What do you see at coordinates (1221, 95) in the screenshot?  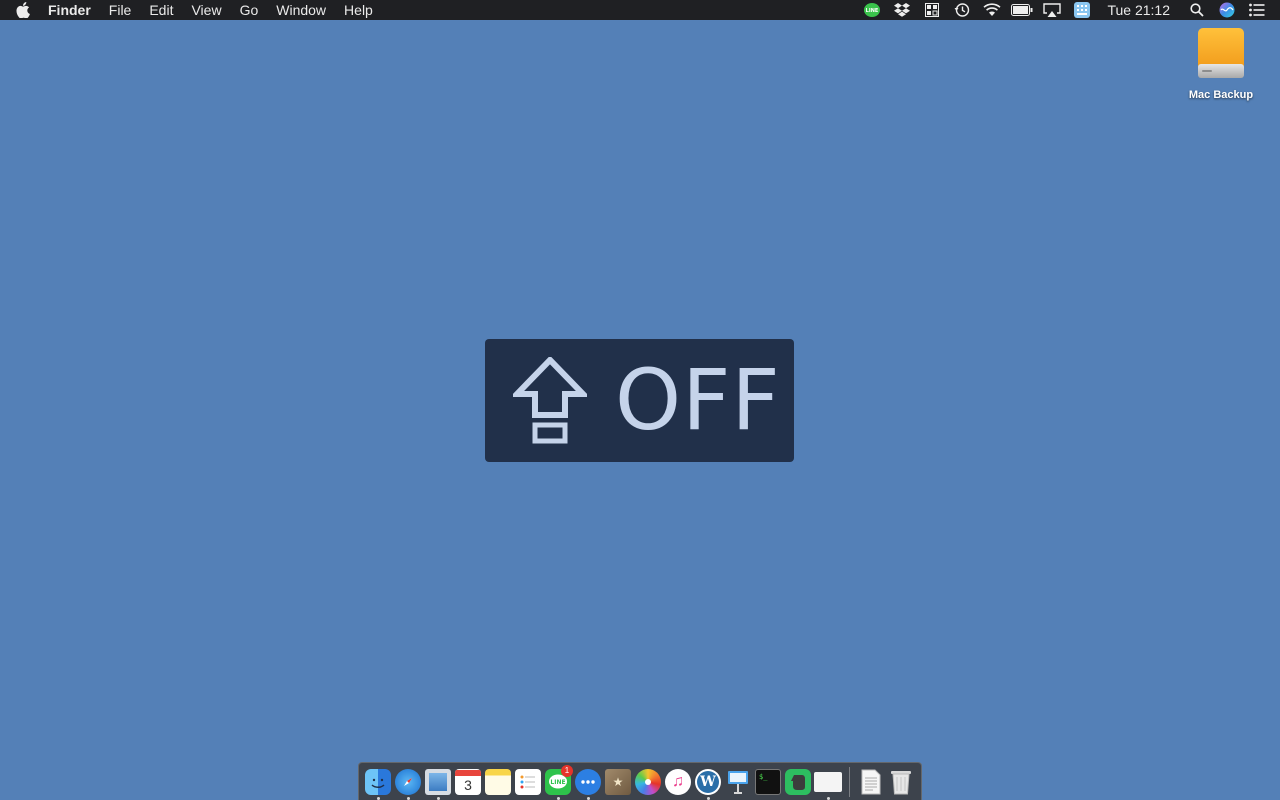 I see `drive-label: Mac Backup` at bounding box center [1221, 95].